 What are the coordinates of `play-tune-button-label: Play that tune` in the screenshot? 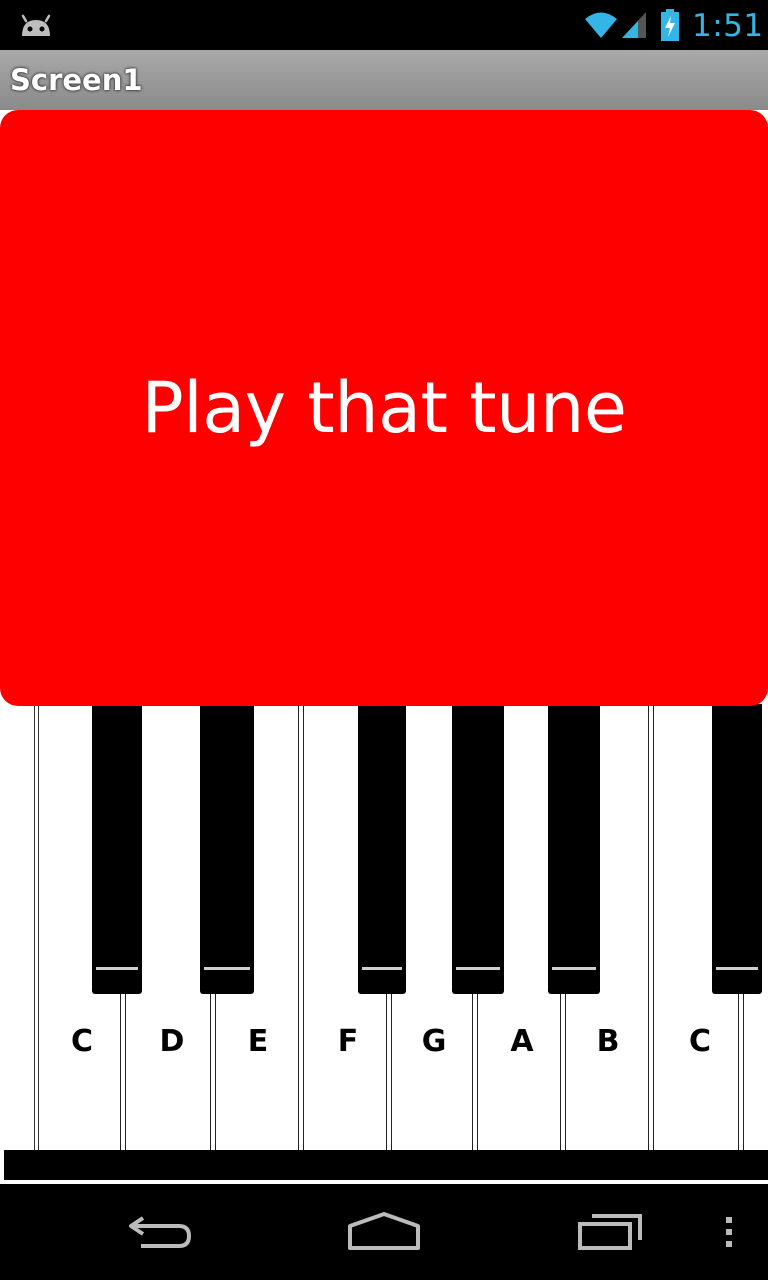 It's located at (384, 408).